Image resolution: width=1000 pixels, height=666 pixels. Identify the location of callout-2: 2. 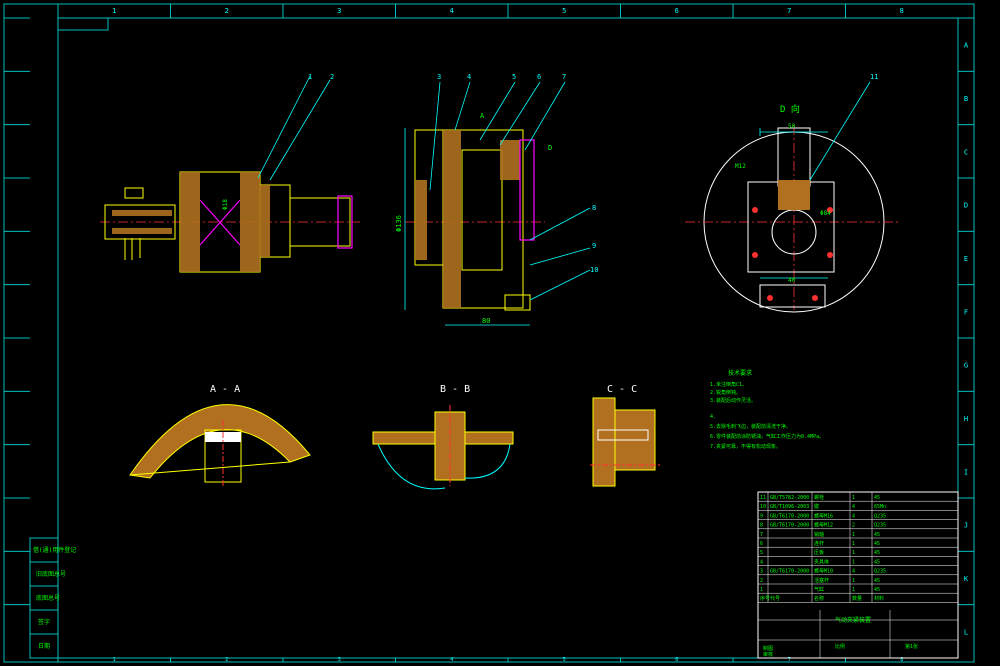
(332, 77).